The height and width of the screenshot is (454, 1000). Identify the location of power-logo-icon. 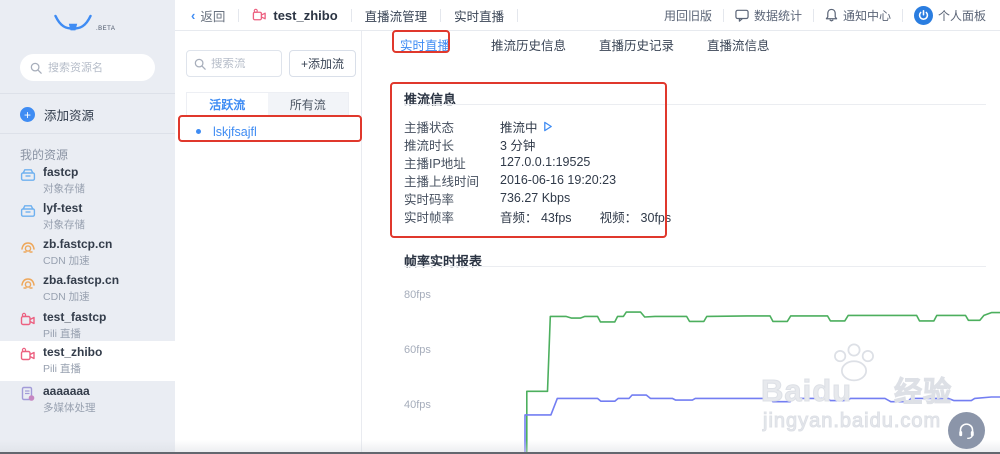
(923, 14).